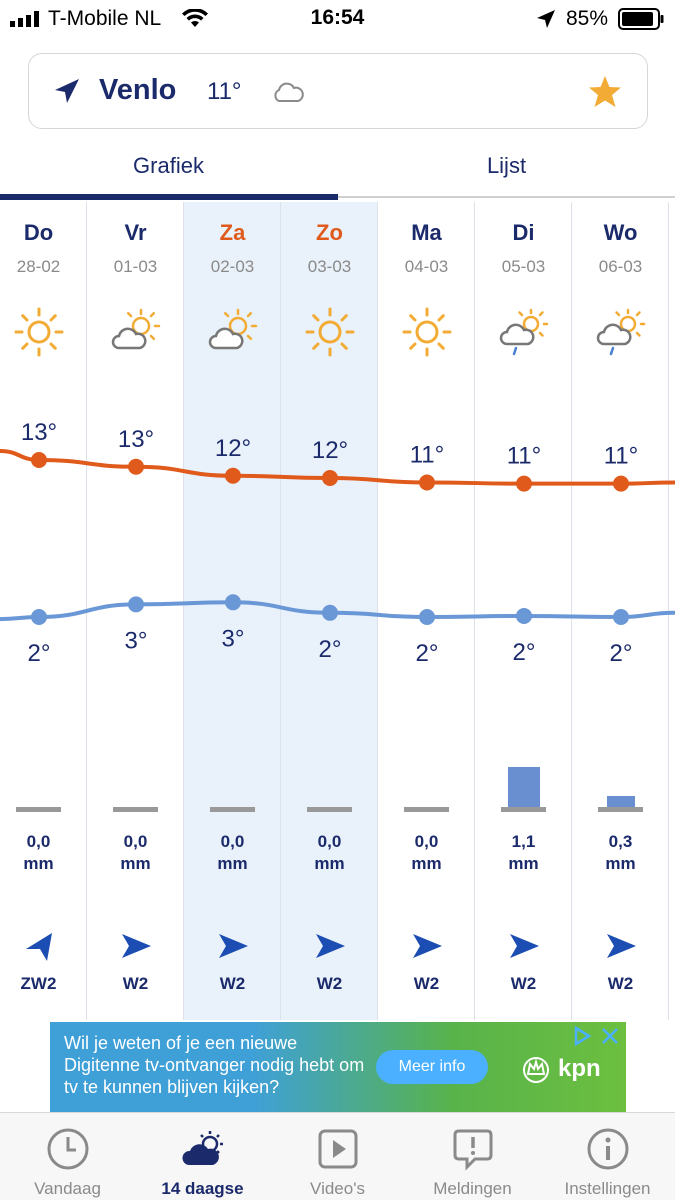 The height and width of the screenshot is (1200, 675). What do you see at coordinates (337, 1188) in the screenshot?
I see `tabbar-label: Video's` at bounding box center [337, 1188].